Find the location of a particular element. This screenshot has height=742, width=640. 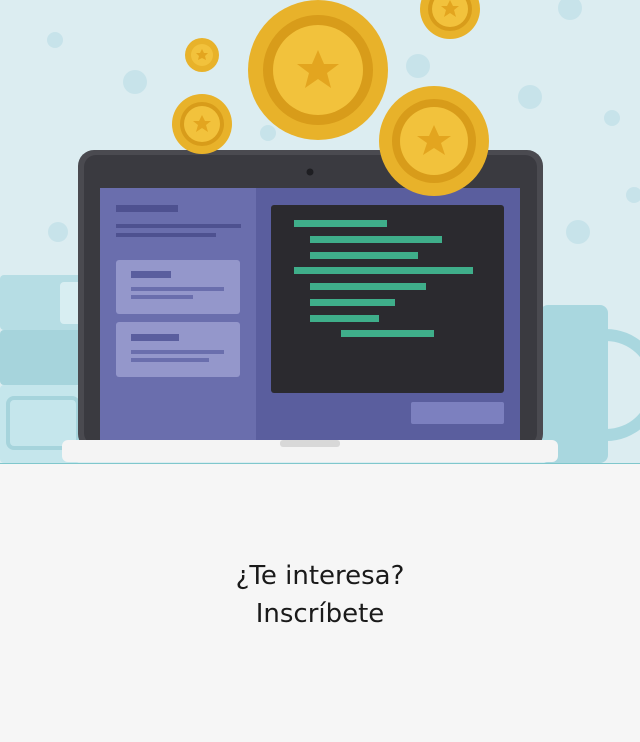

cta-signup-label: Inscríbete is located at coordinates (320, 614).